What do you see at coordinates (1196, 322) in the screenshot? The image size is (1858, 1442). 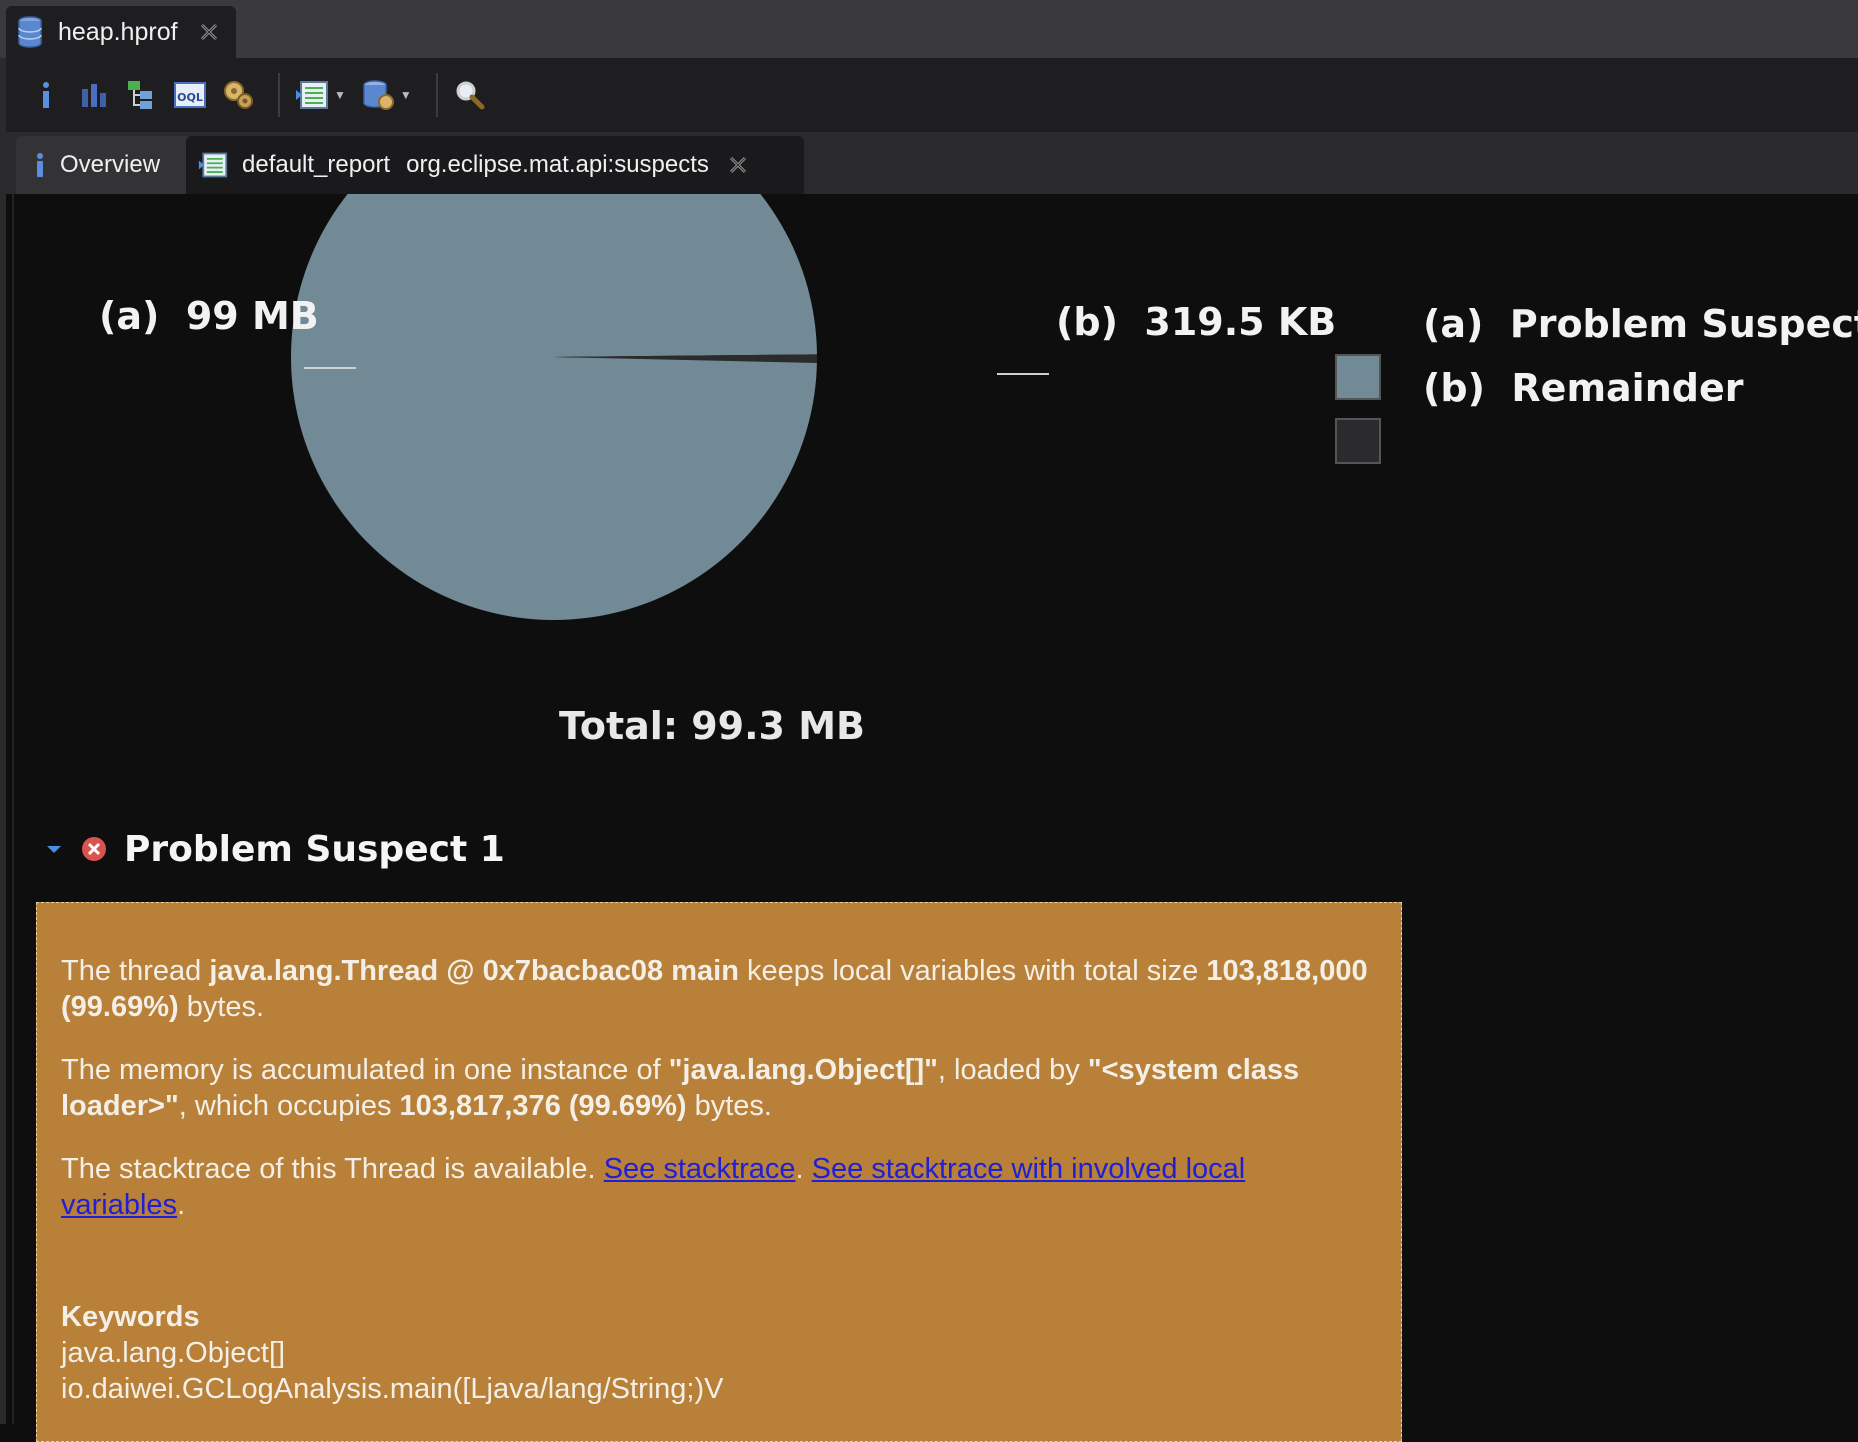 I see `pie-label-b: (b) 319.5 KB` at bounding box center [1196, 322].